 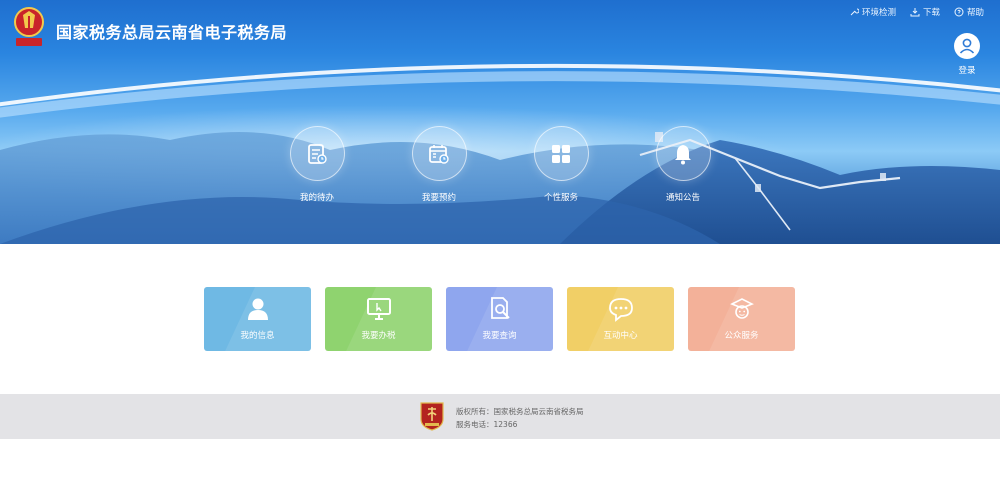 I want to click on tax-emblem-icon, so click(x=432, y=416).